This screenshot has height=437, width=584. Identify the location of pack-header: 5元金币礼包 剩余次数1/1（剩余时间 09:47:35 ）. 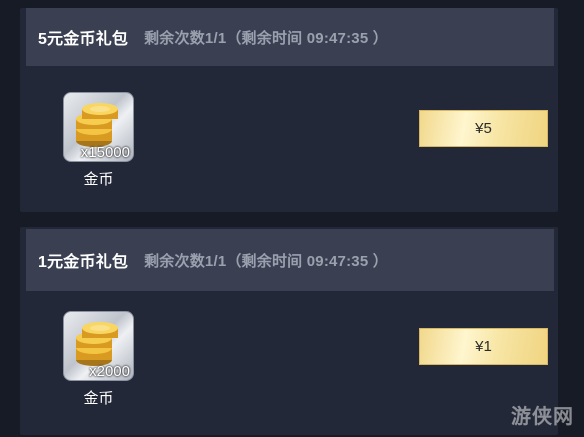
(290, 37).